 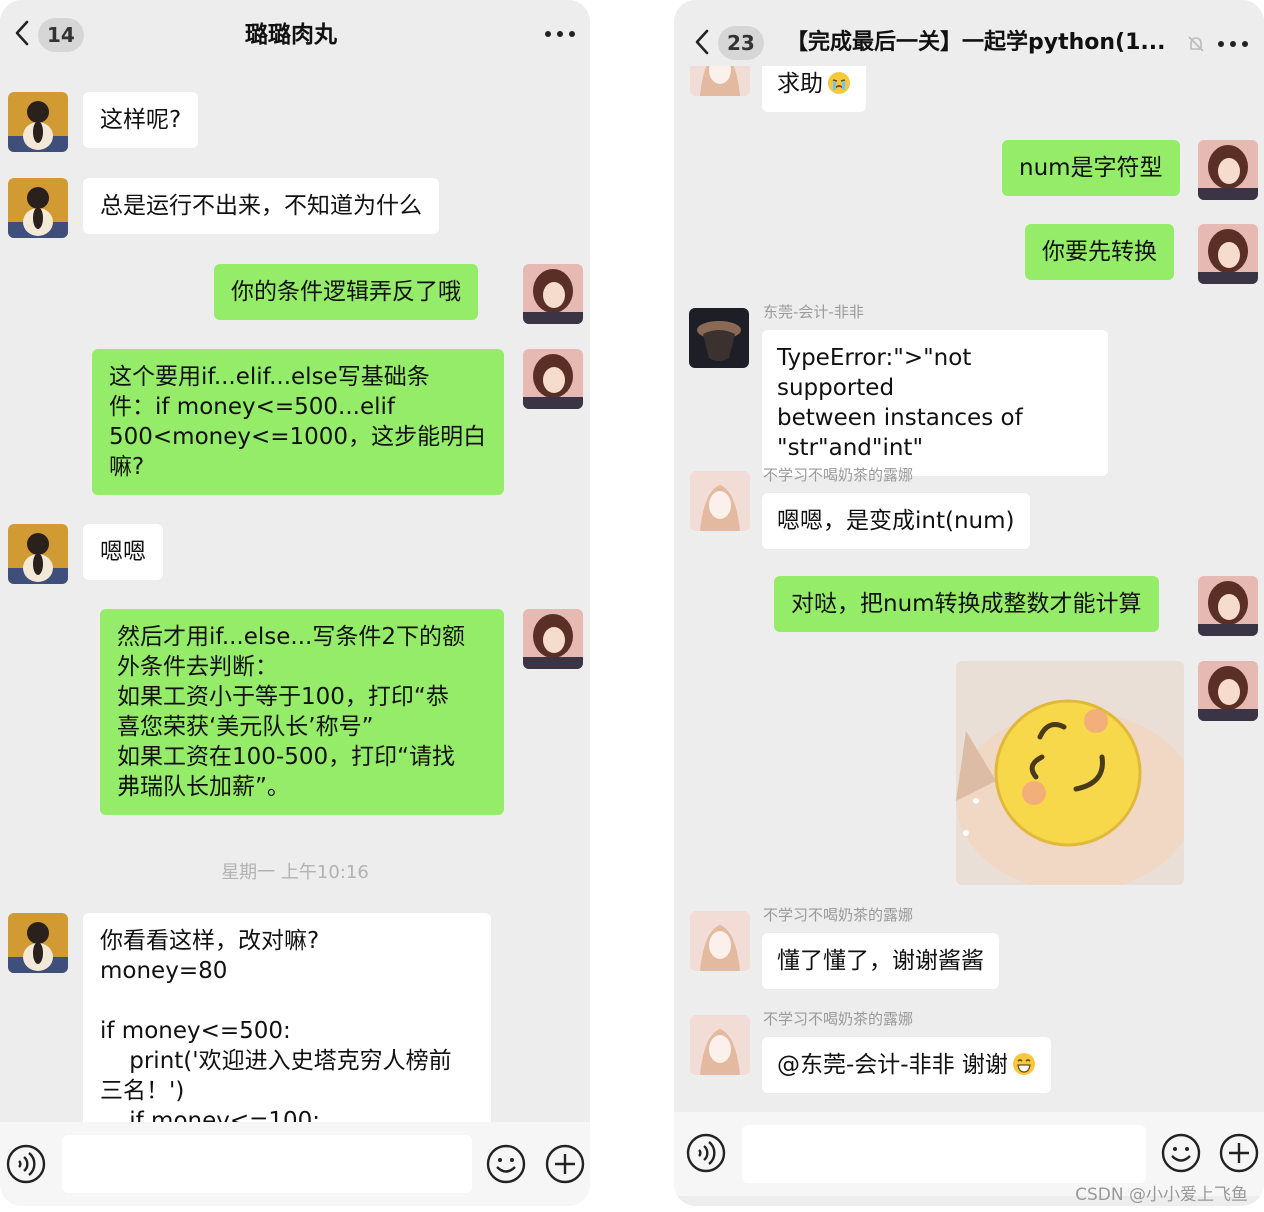 I want to click on message-text: 嗯嗯, so click(x=123, y=552).